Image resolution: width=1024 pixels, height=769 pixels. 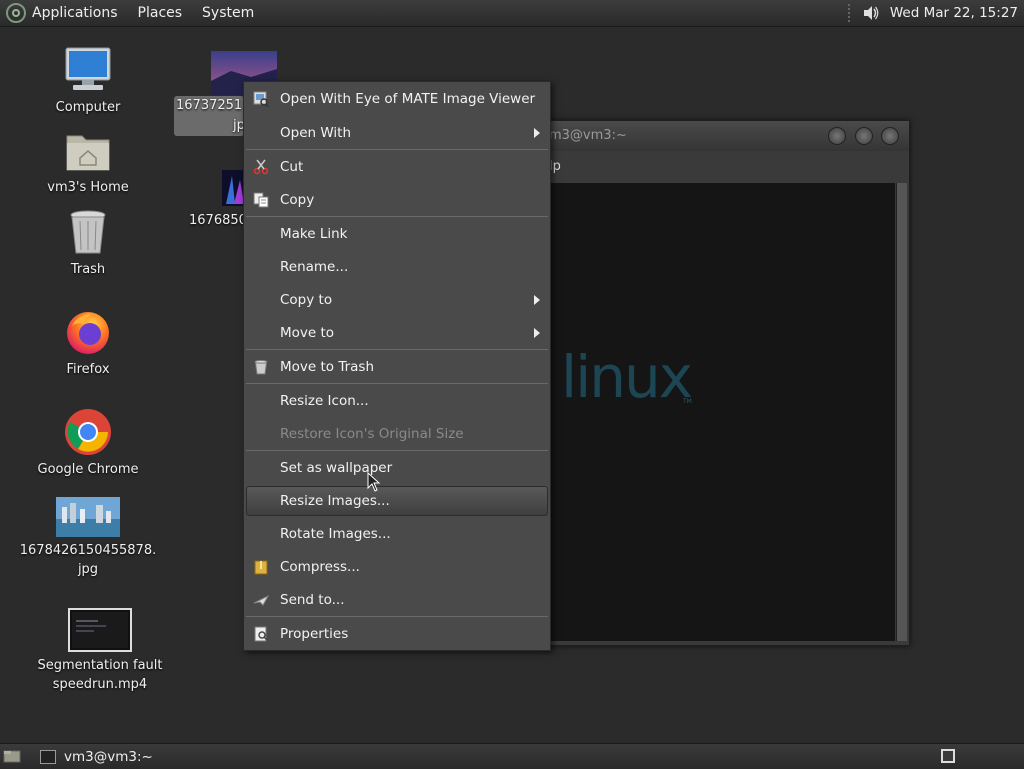 What do you see at coordinates (108, 756) in the screenshot?
I see `taskbar-label: vm3@vm3:~` at bounding box center [108, 756].